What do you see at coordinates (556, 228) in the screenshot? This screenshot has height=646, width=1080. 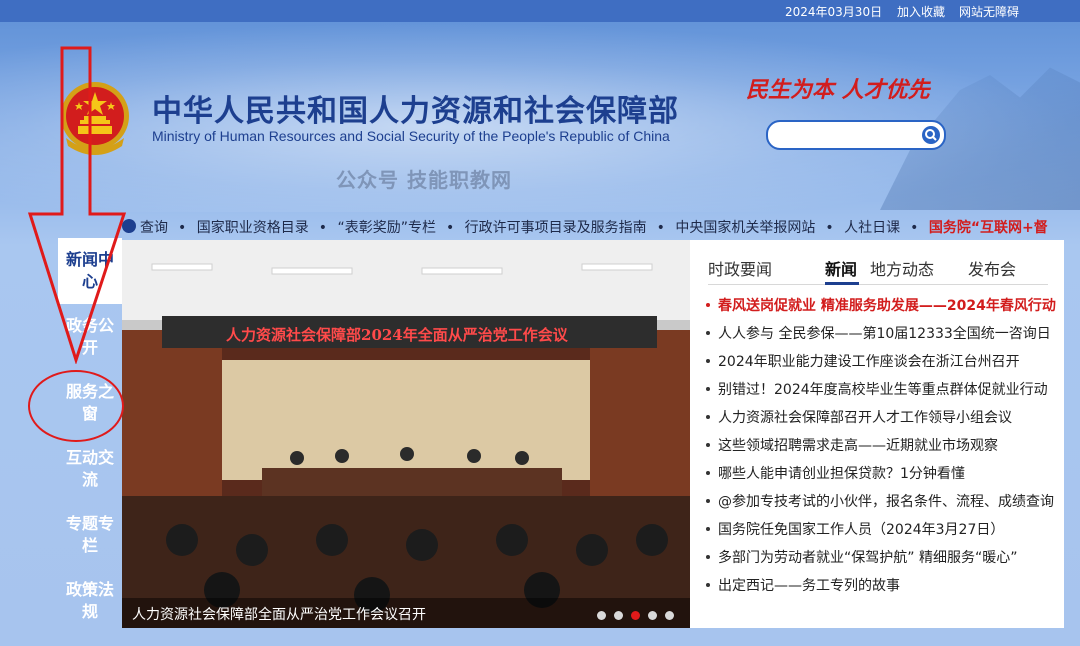 I see `quick-link: 行政许可事项目录及服务指南` at bounding box center [556, 228].